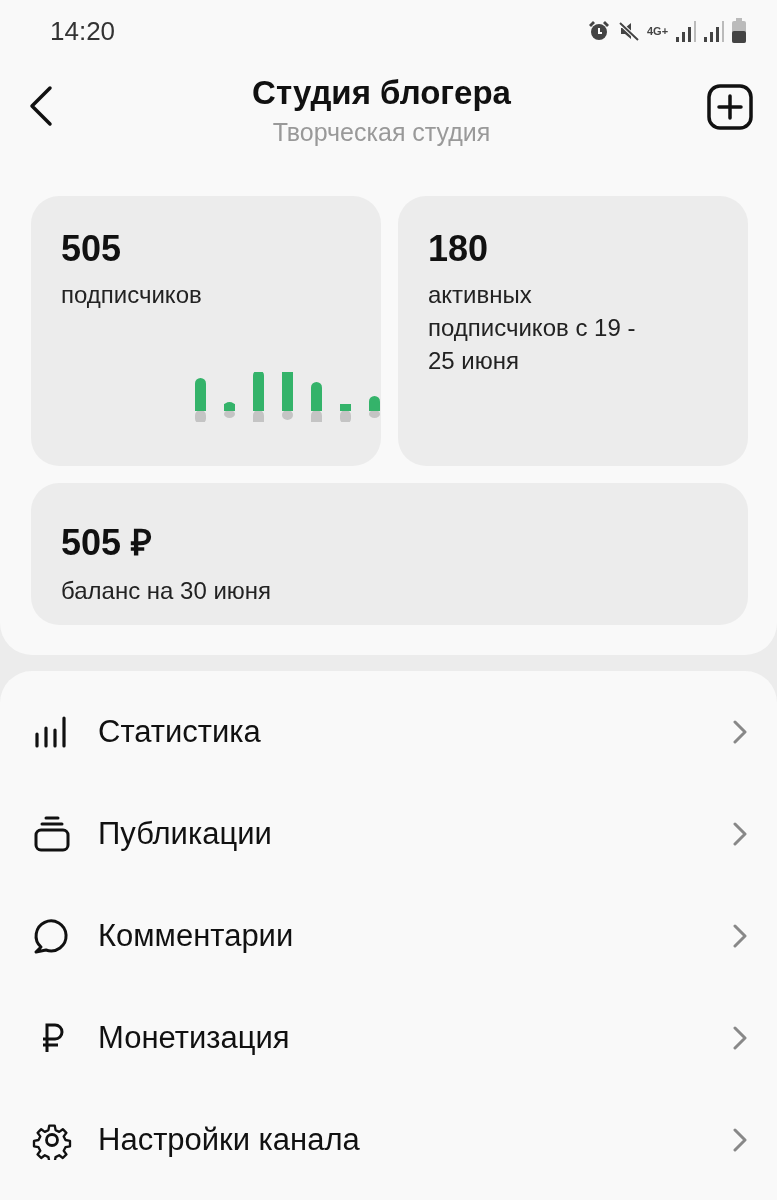 The height and width of the screenshot is (1200, 777). I want to click on page-subtitle: Творческая студия, so click(381, 132).